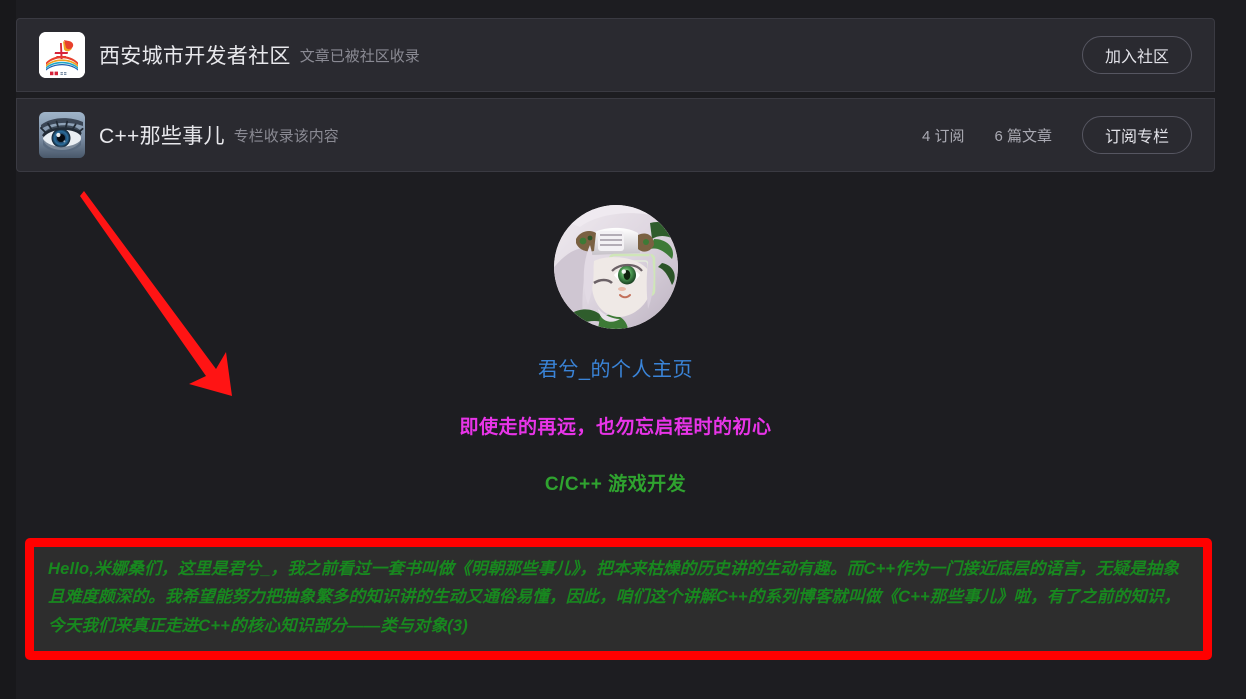 Image resolution: width=1246 pixels, height=699 pixels. I want to click on author-tagline: C/C++ 游戏开发, so click(615, 484).